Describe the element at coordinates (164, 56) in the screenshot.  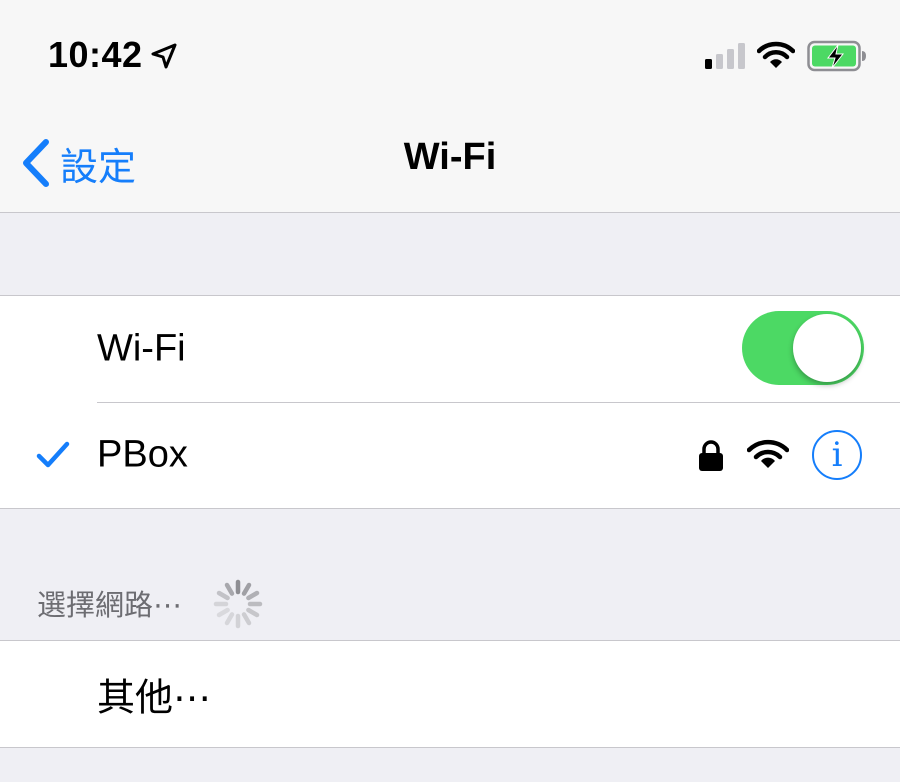
I see `location-arrow-icon` at that location.